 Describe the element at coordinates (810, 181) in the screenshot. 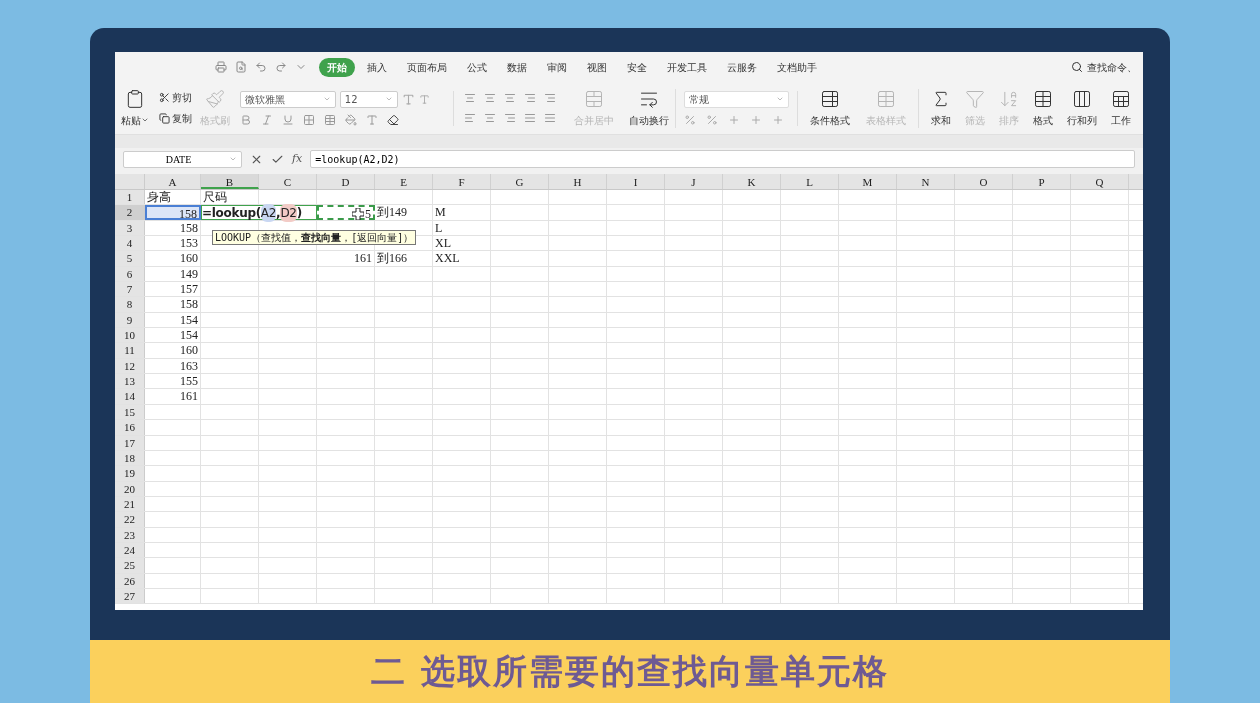

I see `column-header: L` at that location.